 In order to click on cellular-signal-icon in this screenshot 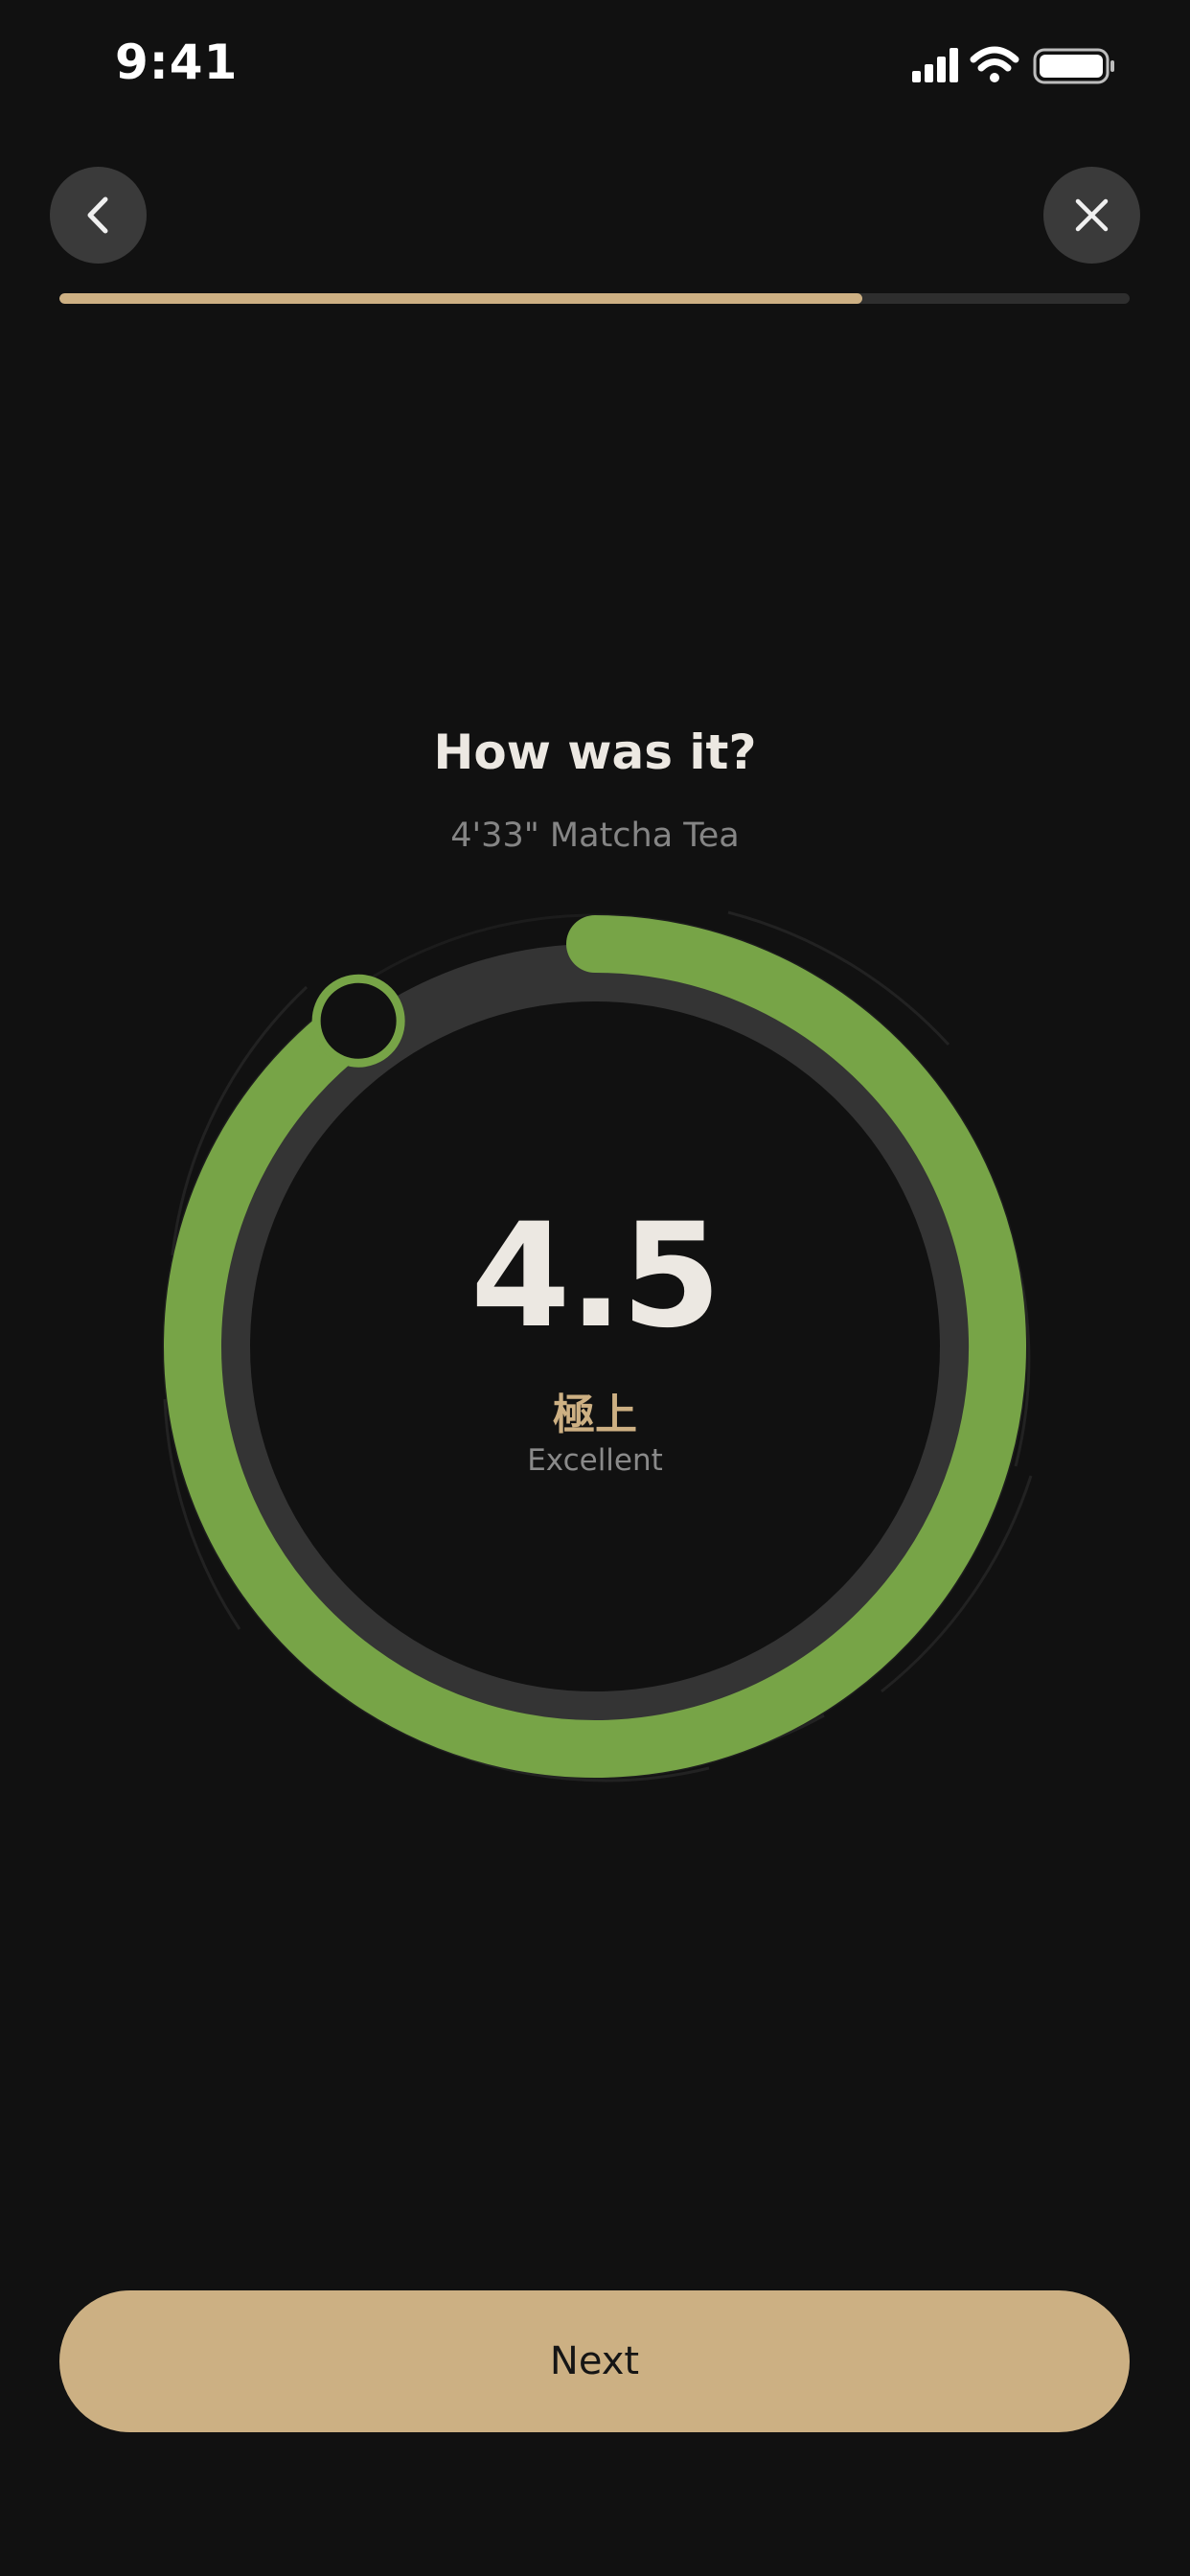, I will do `click(935, 65)`.